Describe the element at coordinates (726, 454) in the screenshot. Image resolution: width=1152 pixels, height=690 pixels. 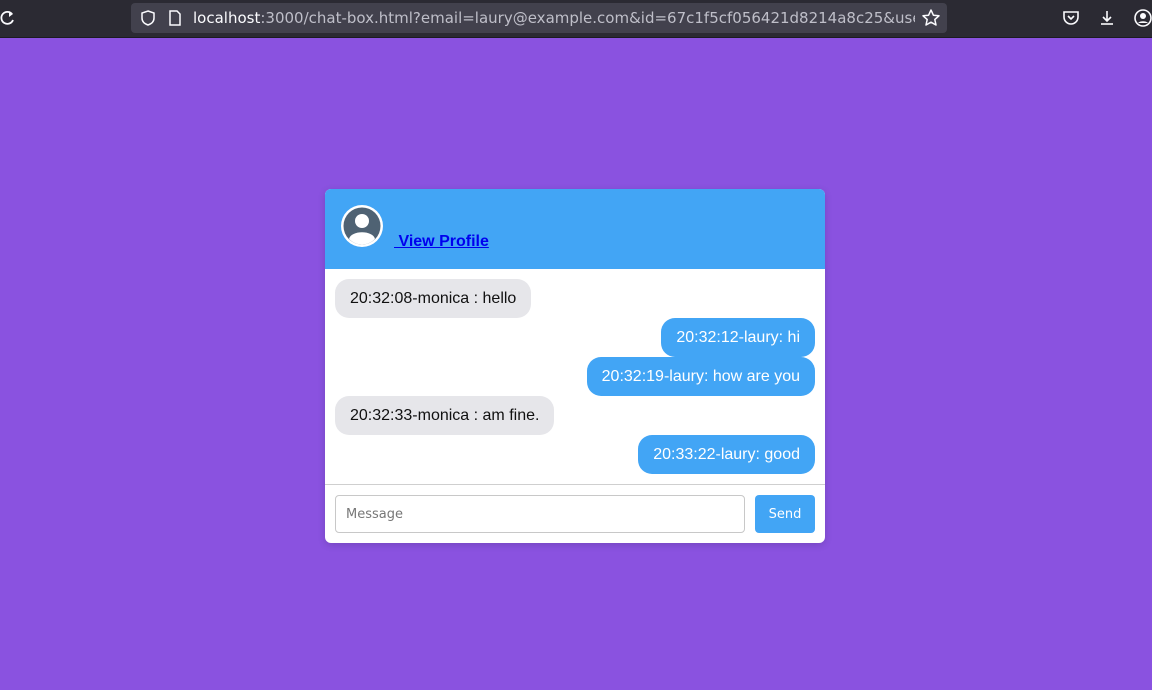
I see `message-outgoing: 20:33:22-laury: good` at that location.